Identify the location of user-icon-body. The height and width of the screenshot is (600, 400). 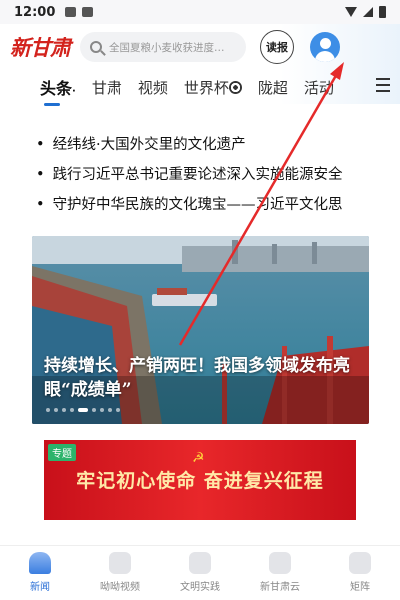
(325, 56).